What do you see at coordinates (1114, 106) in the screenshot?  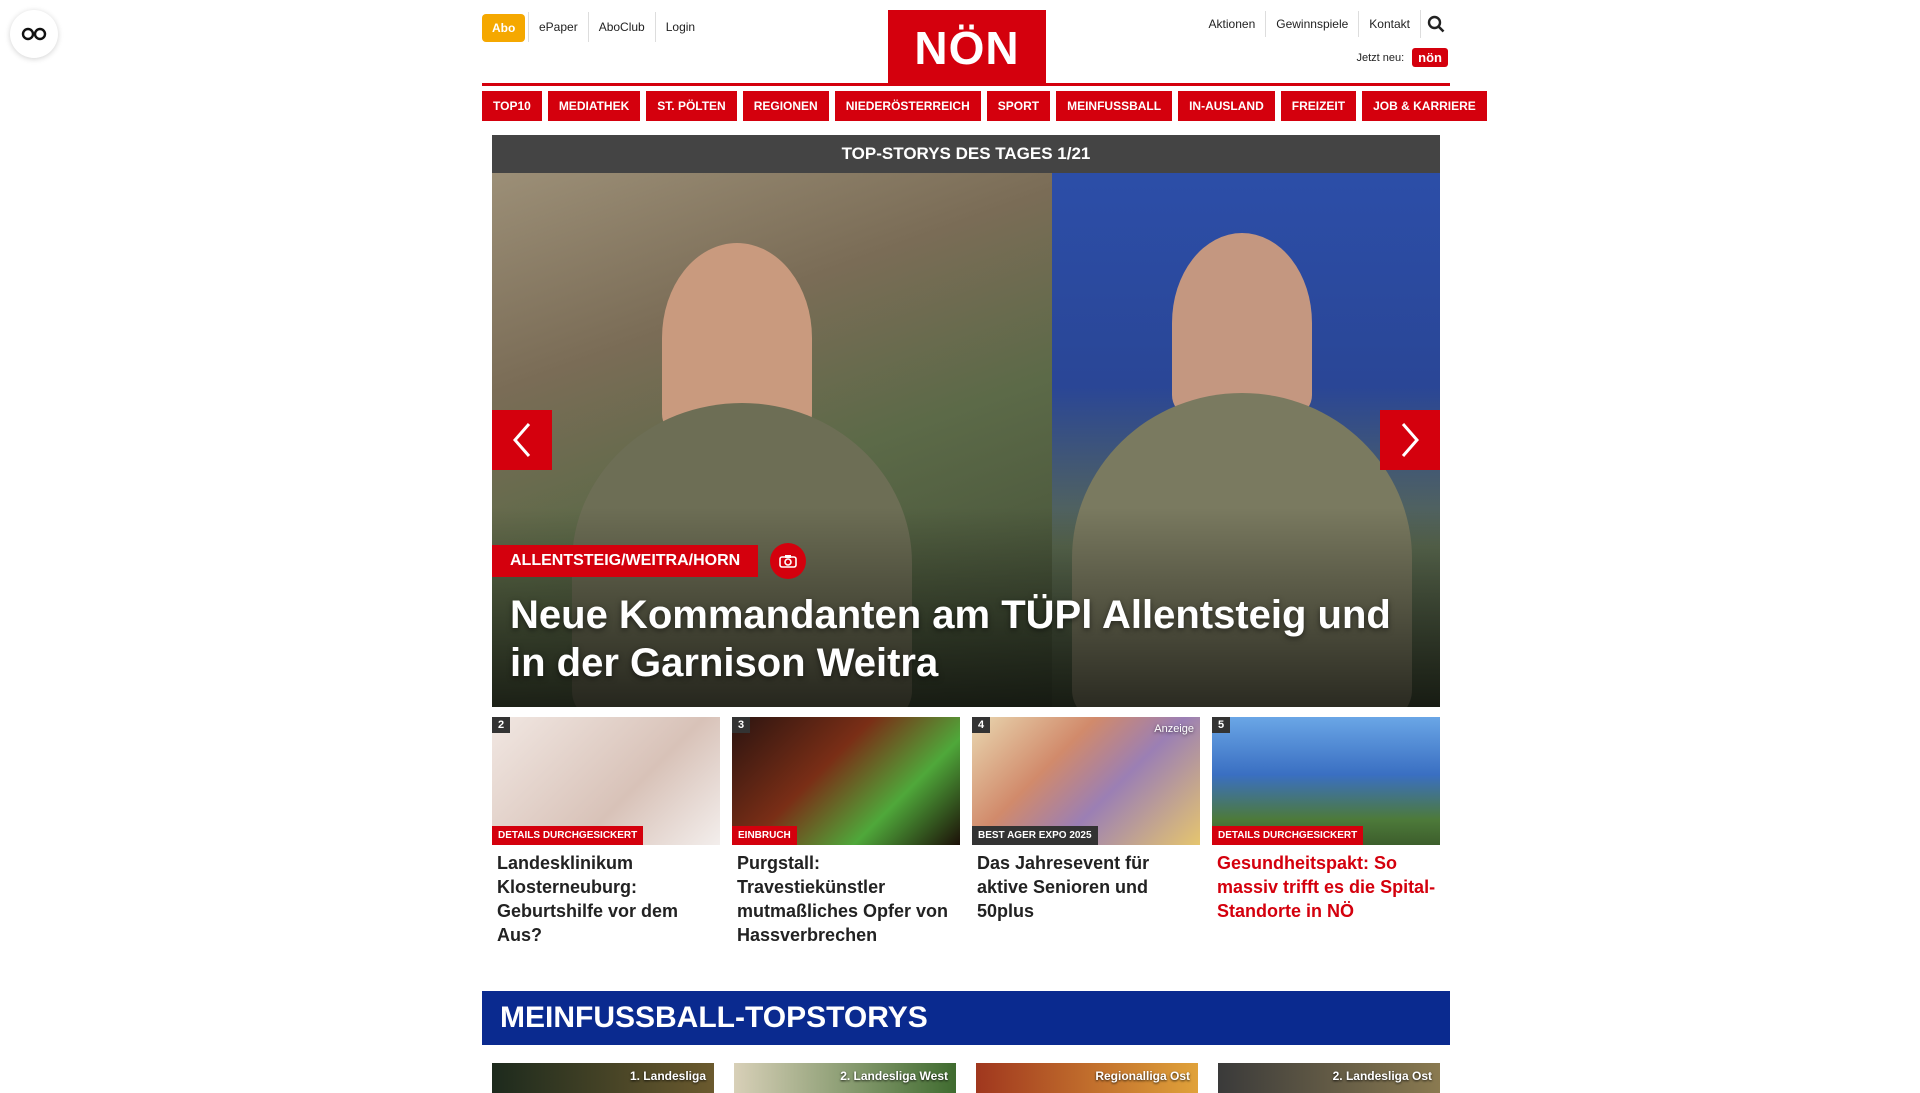 I see `nav-item-meinfussball: MEINFUSSBALL` at bounding box center [1114, 106].